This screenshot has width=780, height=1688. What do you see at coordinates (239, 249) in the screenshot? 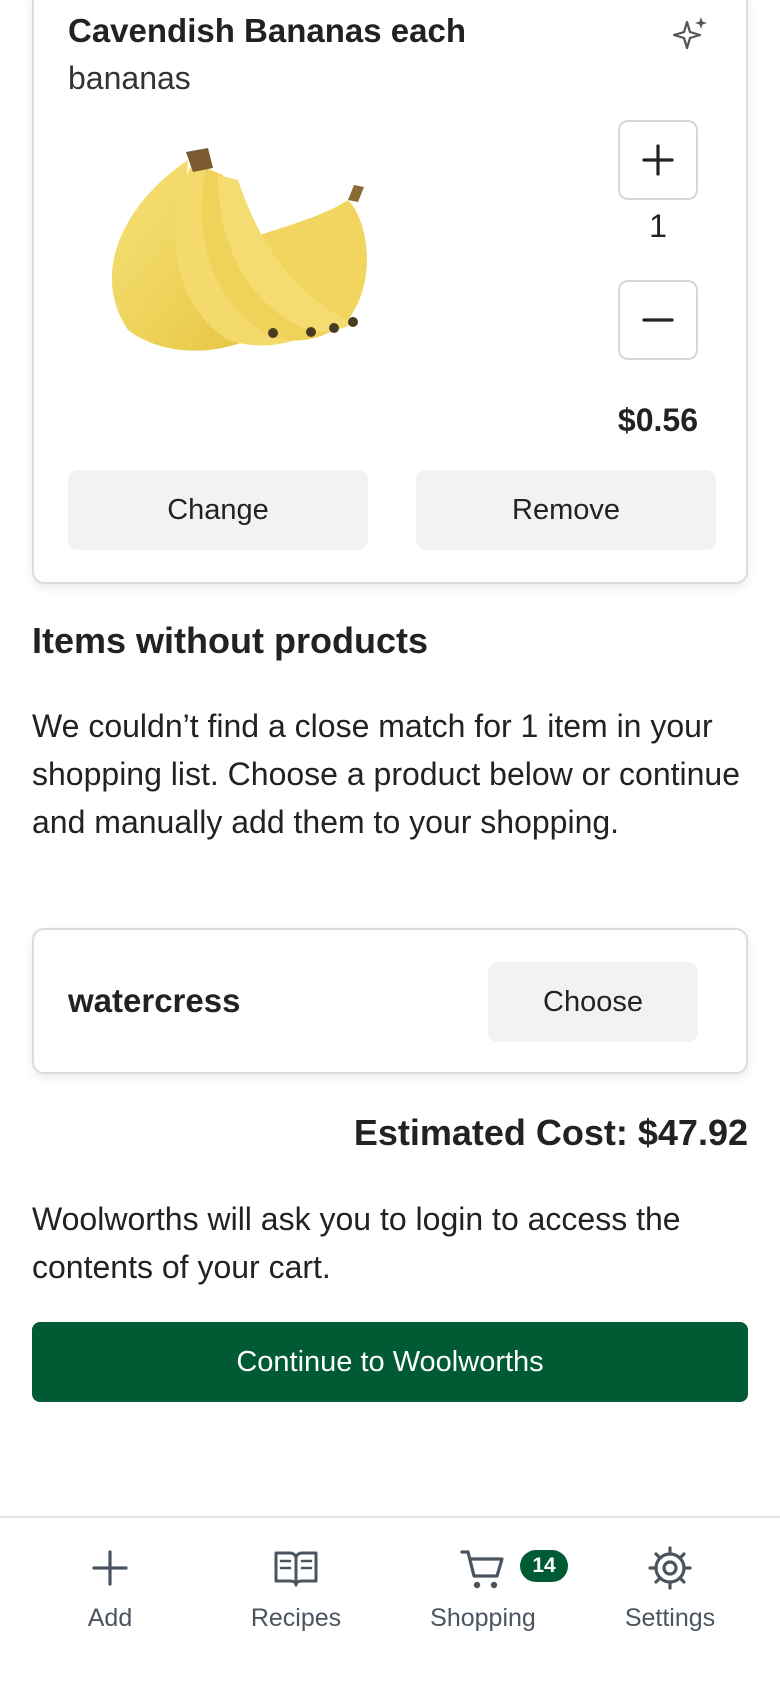
I see `banana-image` at bounding box center [239, 249].